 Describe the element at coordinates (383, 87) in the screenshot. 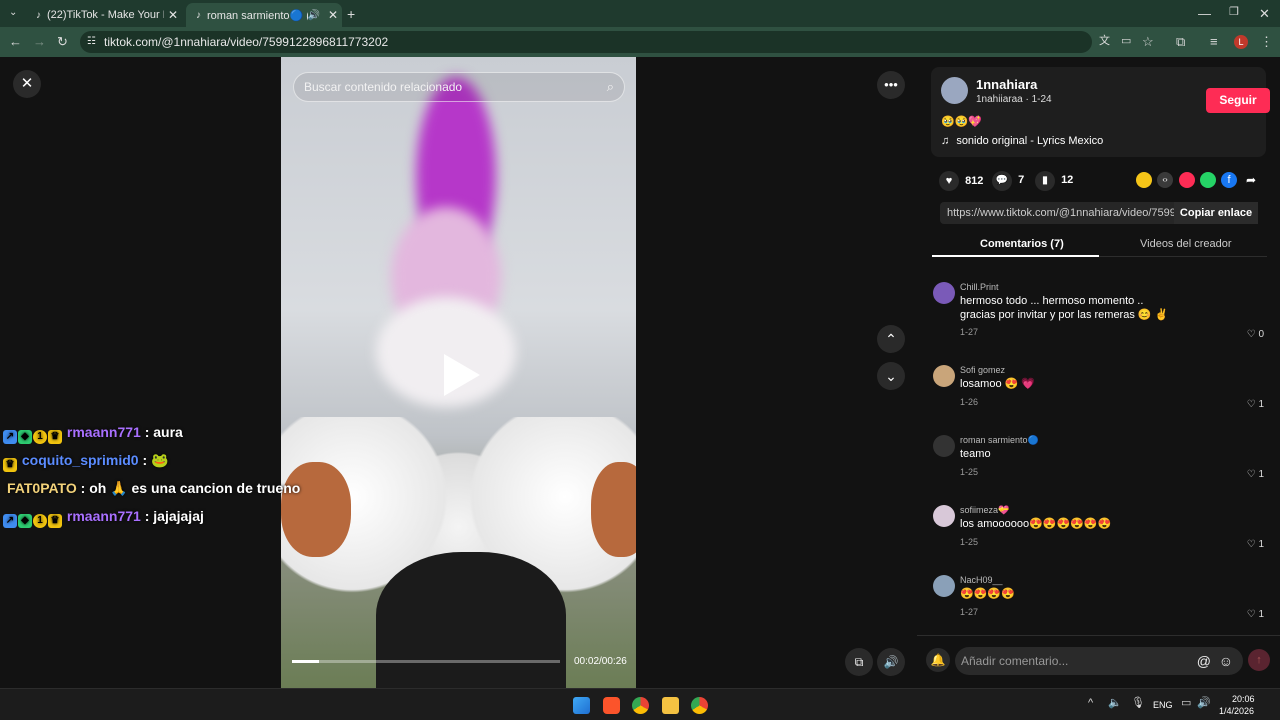

I see `search-placeholder: Buscar contenido relacionado` at that location.